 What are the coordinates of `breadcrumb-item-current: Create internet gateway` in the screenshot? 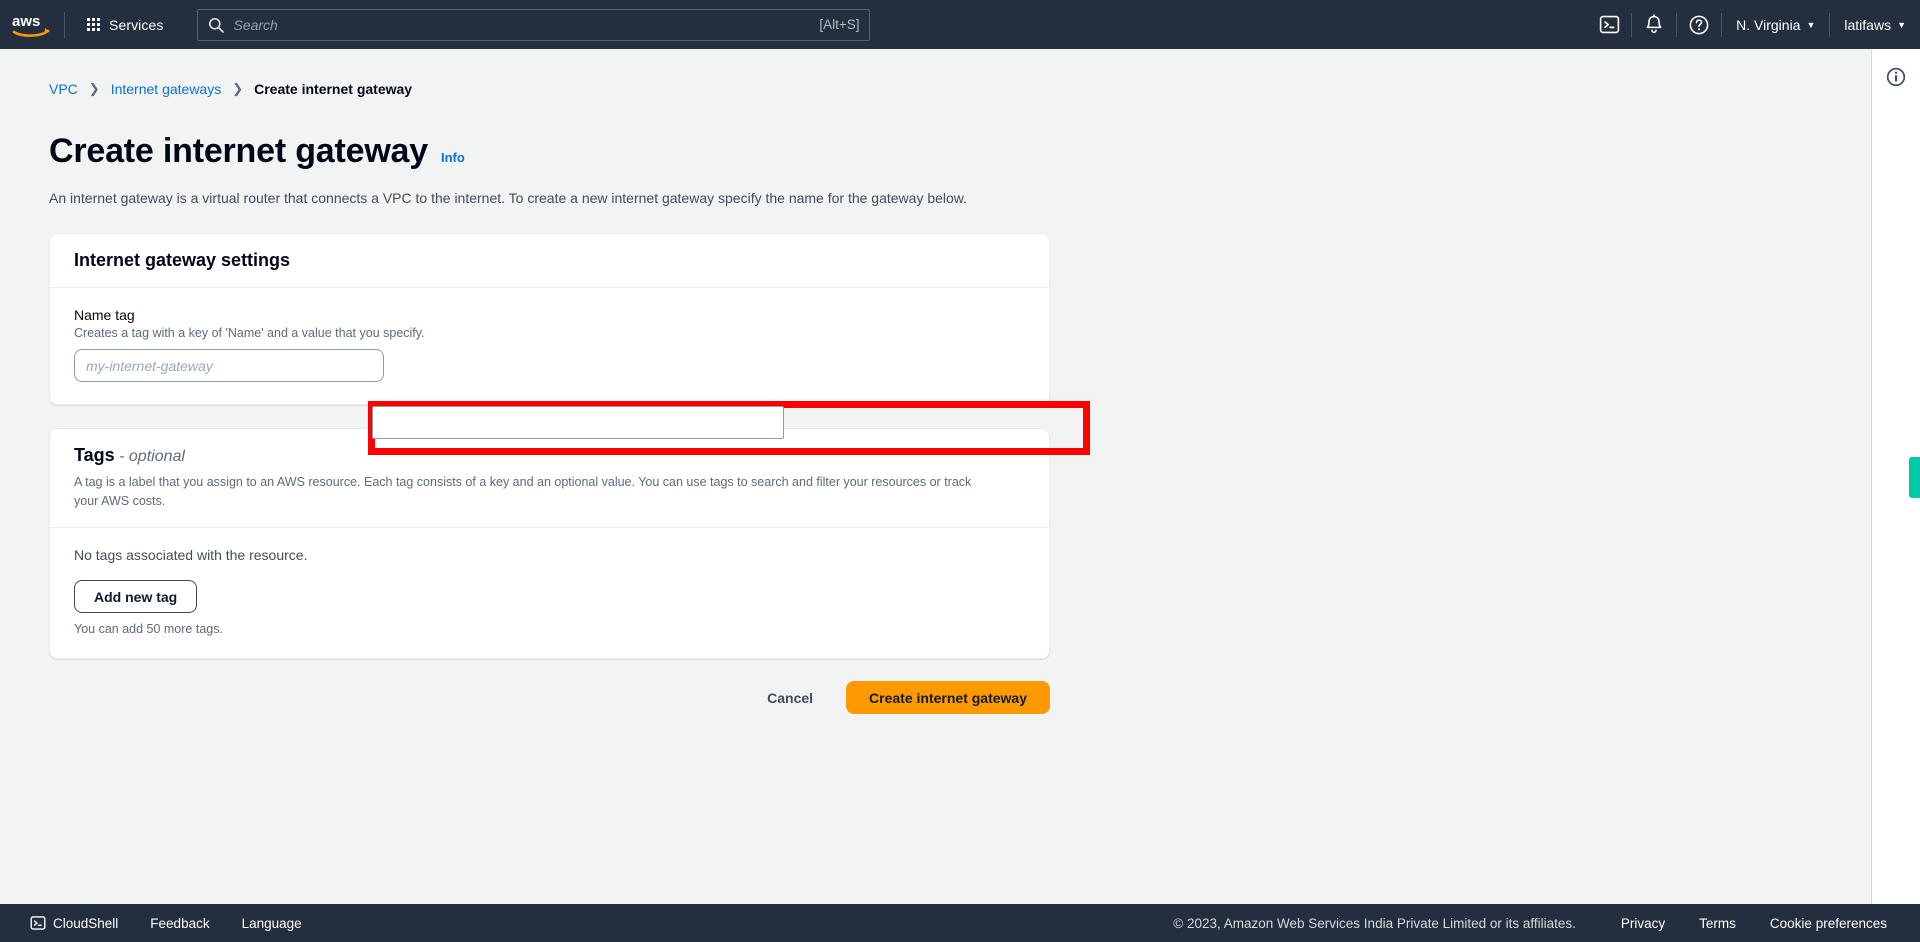 It's located at (333, 89).